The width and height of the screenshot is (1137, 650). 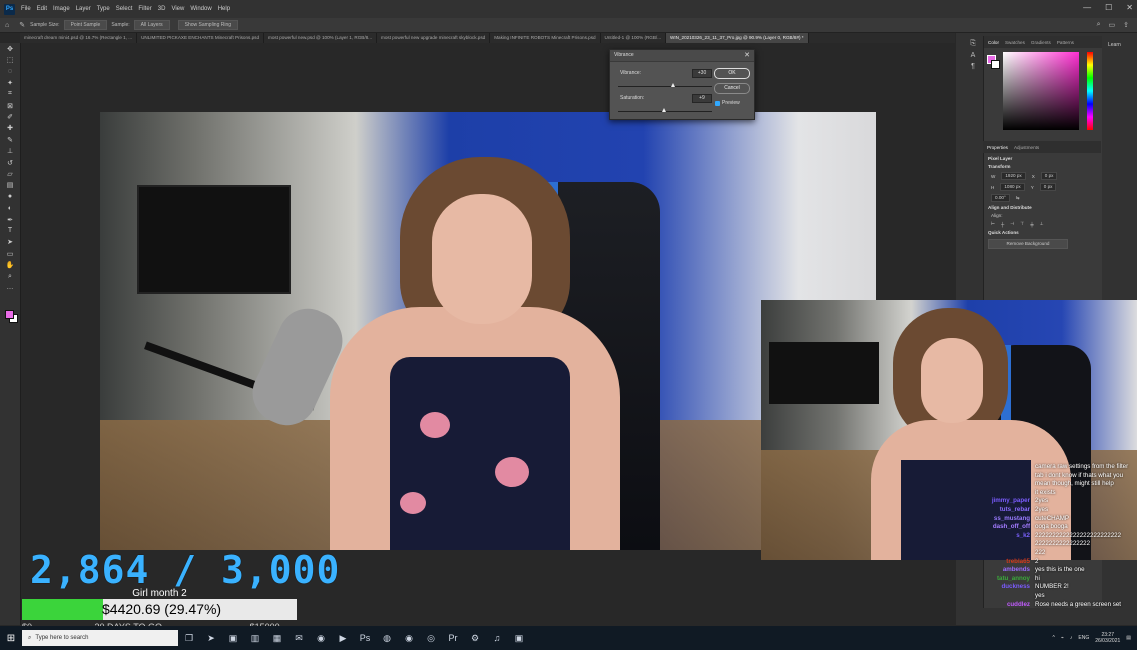 What do you see at coordinates (1107, 638) in the screenshot?
I see `clock: 23:27 26/03/2021` at bounding box center [1107, 638].